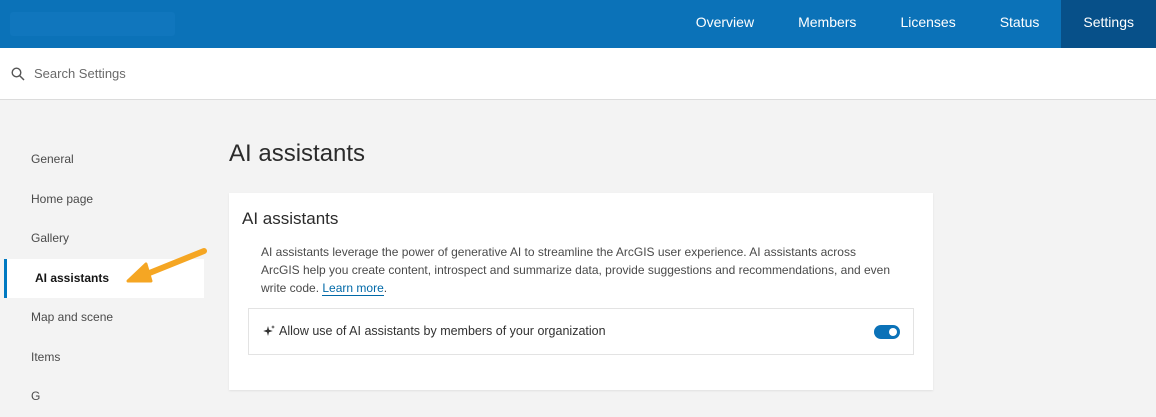  I want to click on nav-members: Members, so click(827, 24).